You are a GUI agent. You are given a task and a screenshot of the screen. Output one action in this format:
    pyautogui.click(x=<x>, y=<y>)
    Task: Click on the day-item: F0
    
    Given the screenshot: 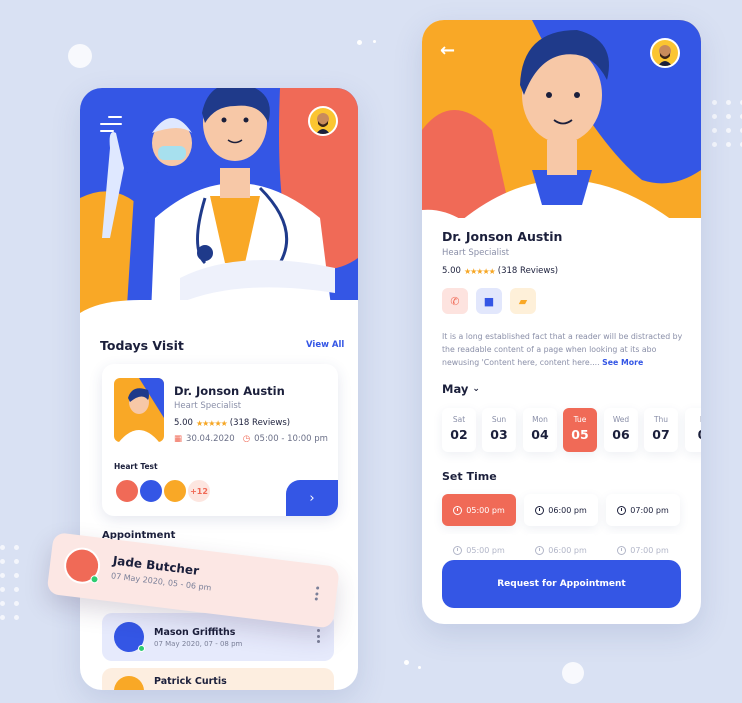 What is the action you would take?
    pyautogui.click(x=693, y=430)
    